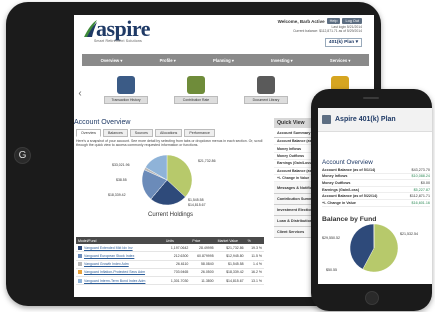 This screenshot has height=312, width=435. Describe the element at coordinates (177, 256) in the screenshot. I see `units-cell: 212.6300` at that location.